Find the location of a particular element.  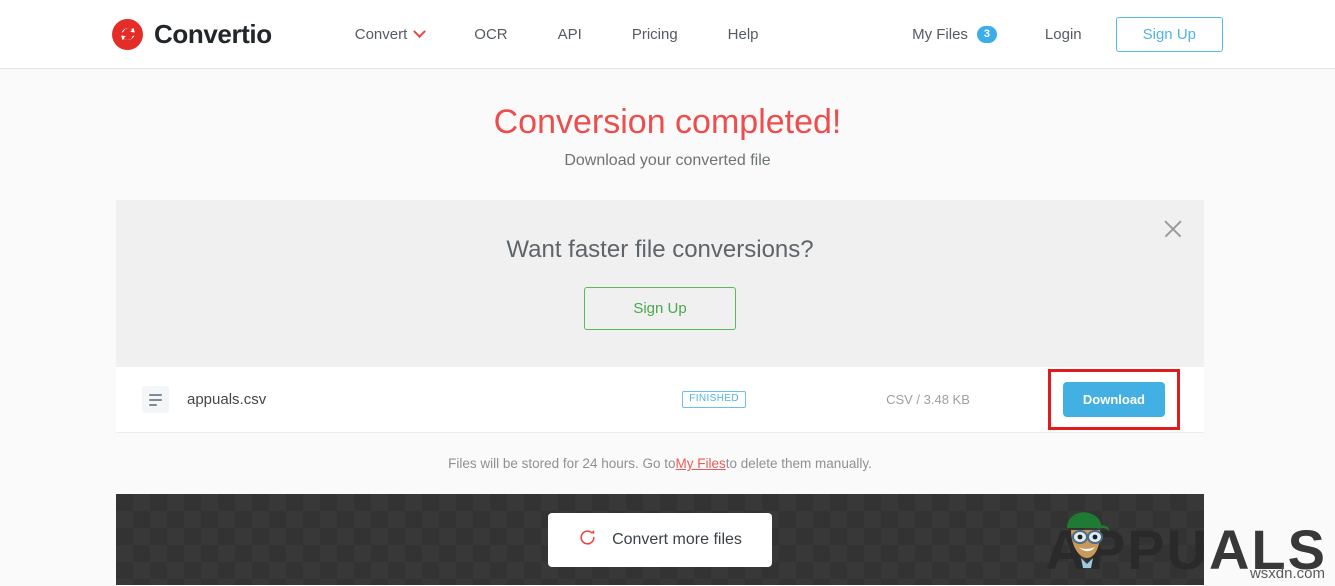

watermark-source: wsxdn.com is located at coordinates (1287, 573).